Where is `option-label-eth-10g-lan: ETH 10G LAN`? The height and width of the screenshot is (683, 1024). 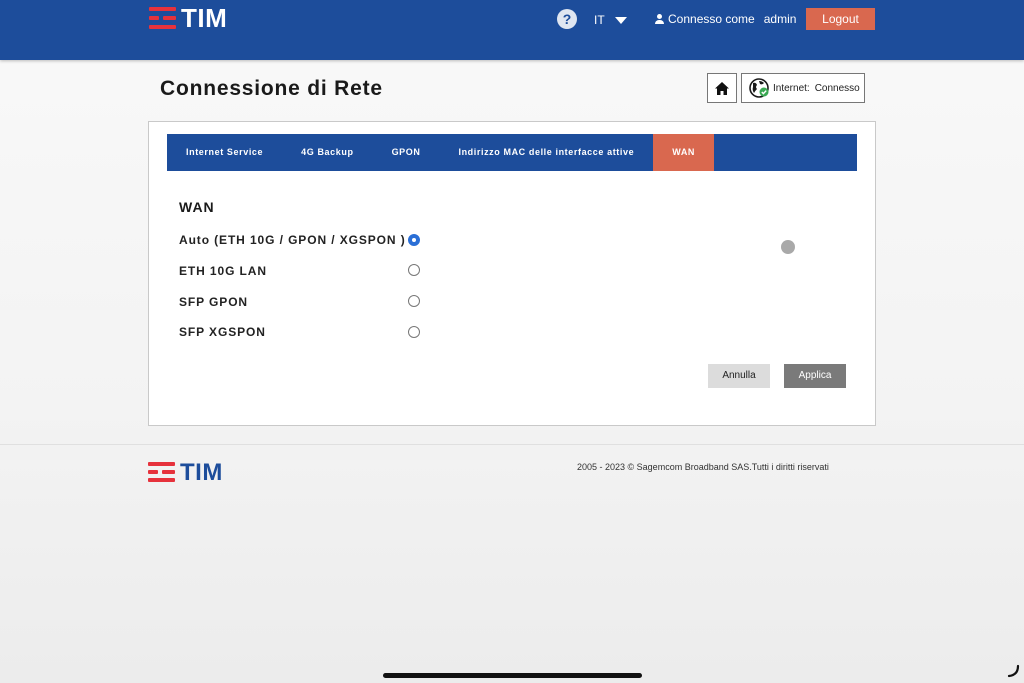 option-label-eth-10g-lan: ETH 10G LAN is located at coordinates (223, 271).